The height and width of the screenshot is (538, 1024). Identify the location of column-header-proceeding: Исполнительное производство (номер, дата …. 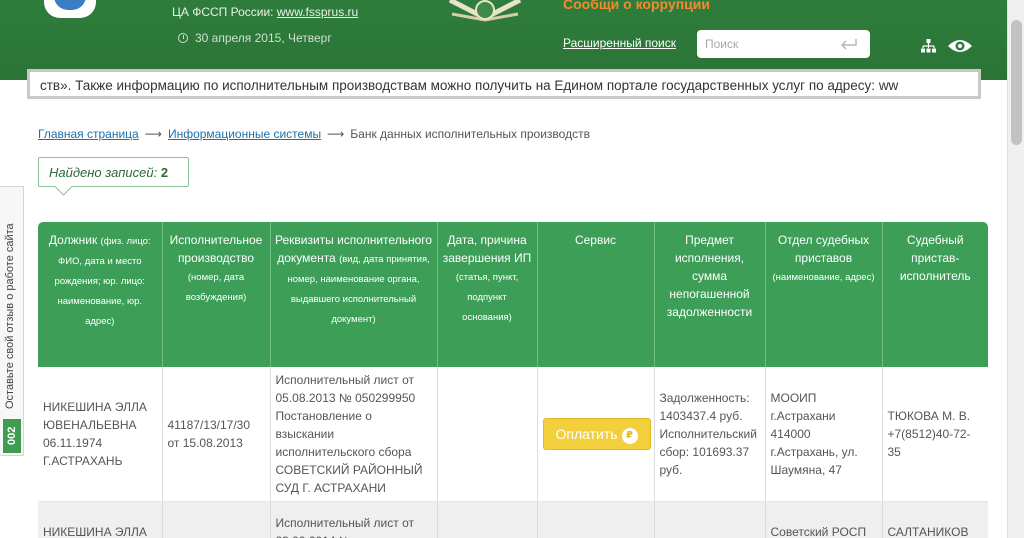
(216, 294).